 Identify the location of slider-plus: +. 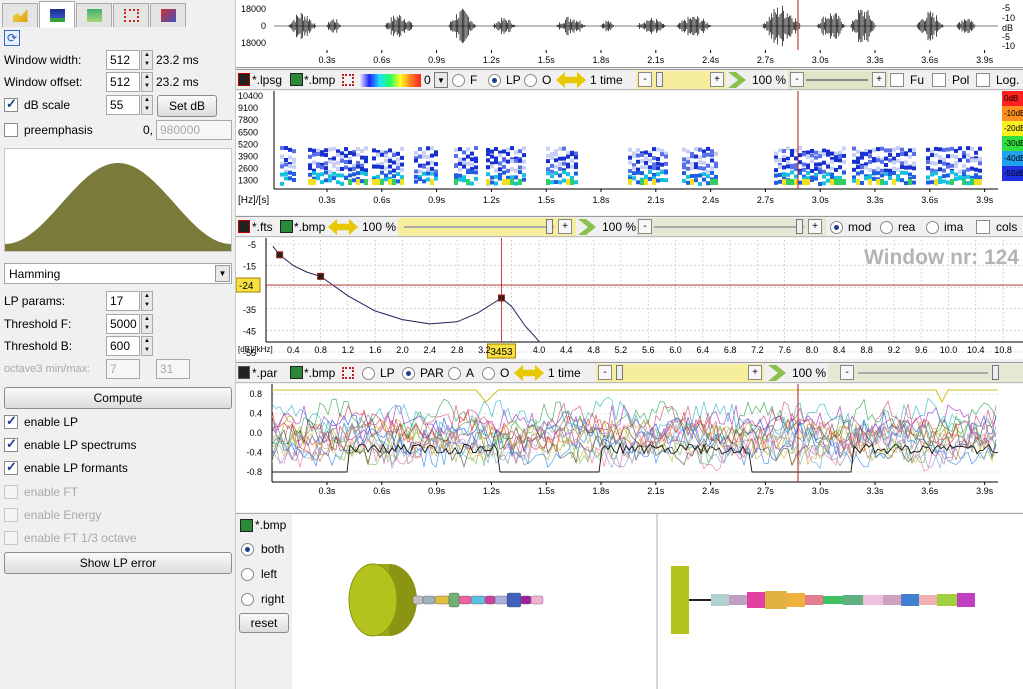
(717, 79).